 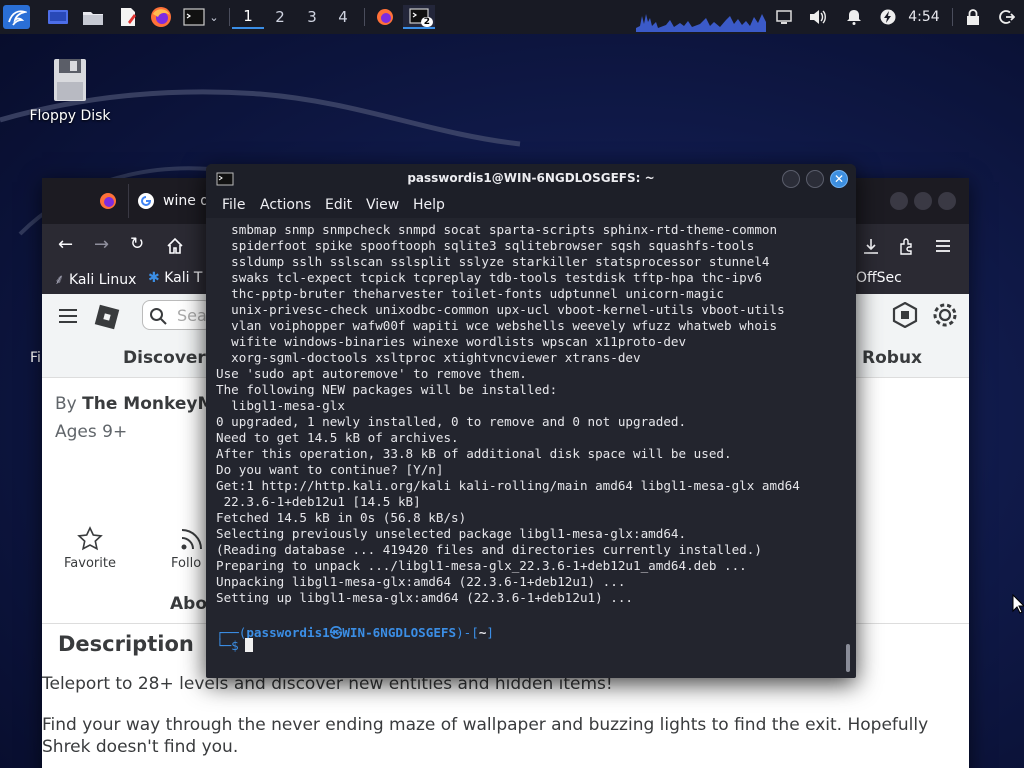 What do you see at coordinates (183, 278) in the screenshot?
I see `bookmark-label: Kali T` at bounding box center [183, 278].